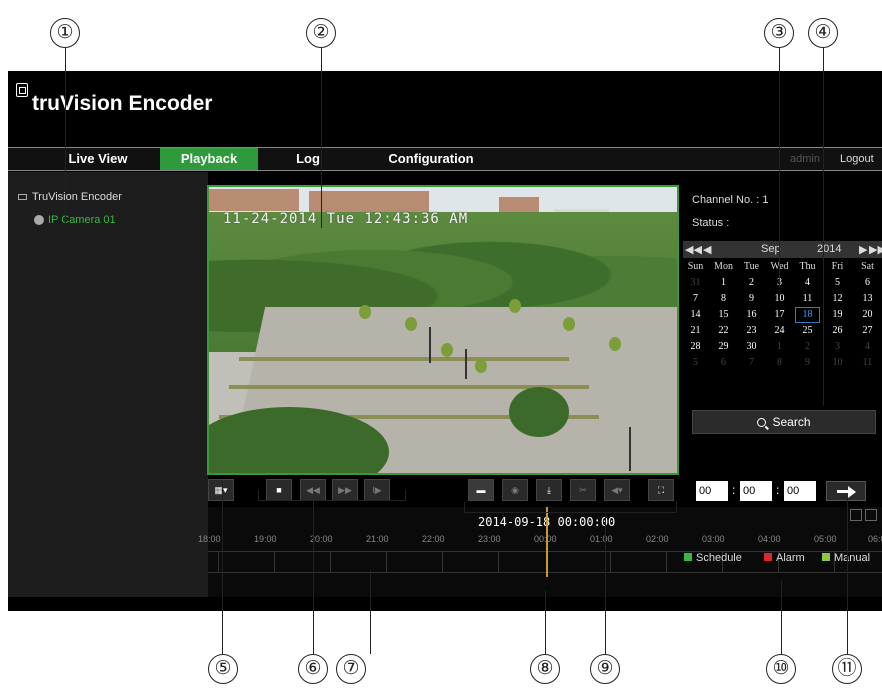 This screenshot has height=689, width=882. Describe the element at coordinates (695, 315) in the screenshot. I see `calendar-day: 14` at that location.